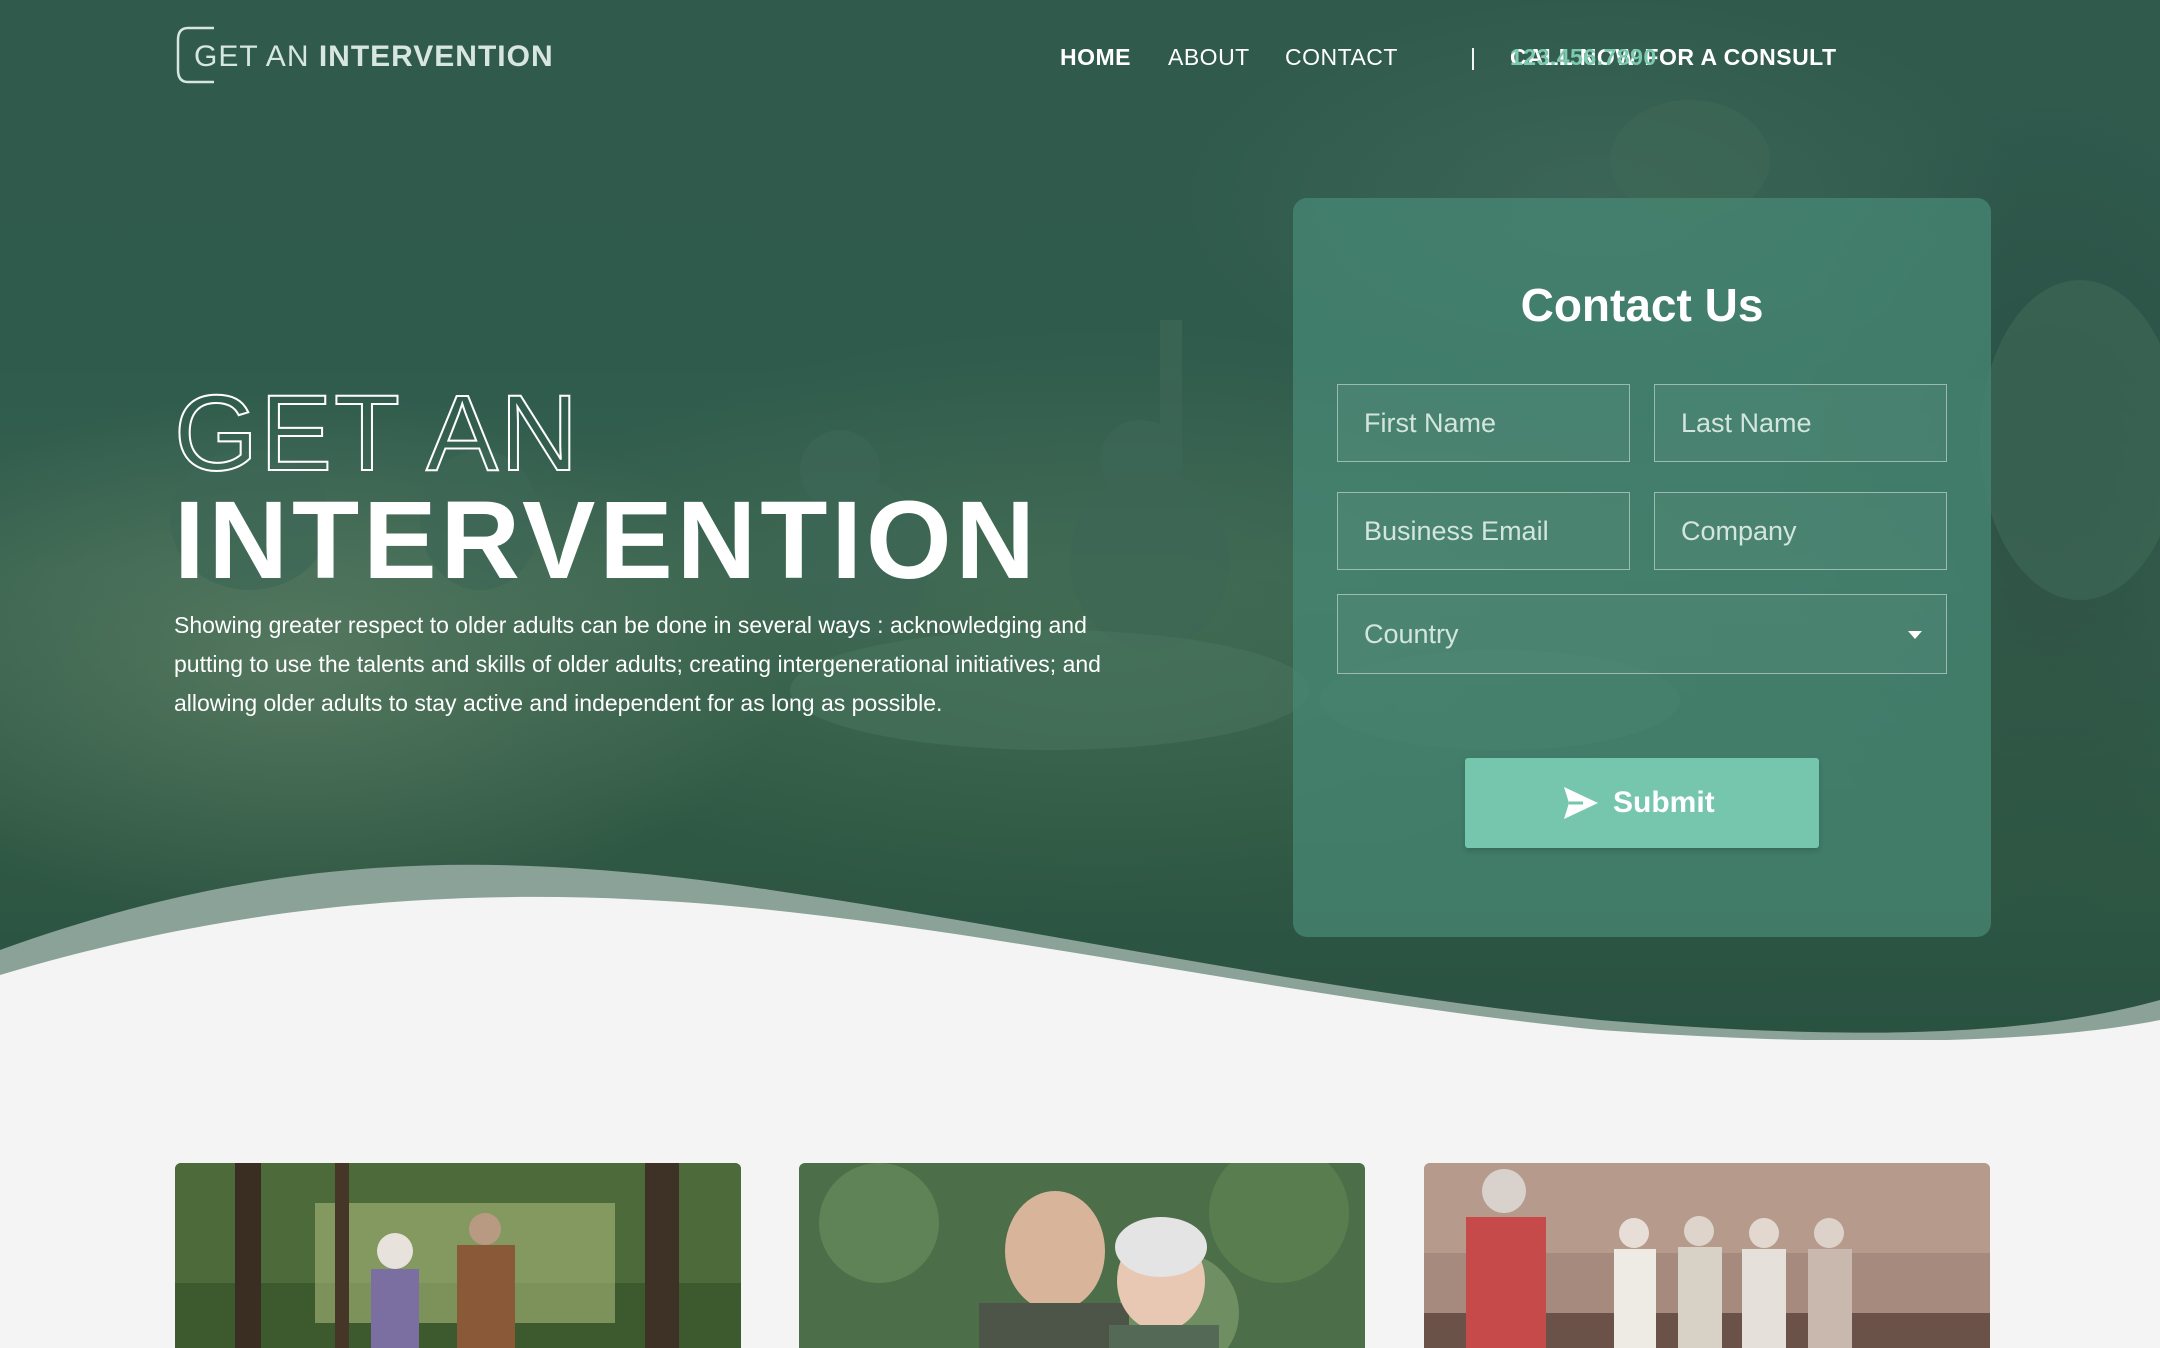 The width and height of the screenshot is (2160, 1348). Describe the element at coordinates (1209, 57) in the screenshot. I see `nav-about-link: ABOUT` at that location.